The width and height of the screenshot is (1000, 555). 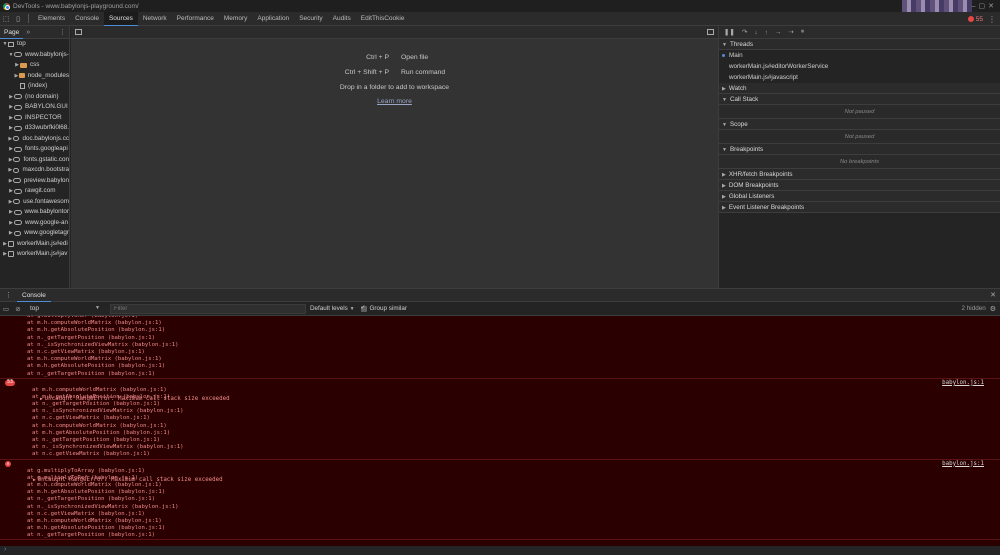 What do you see at coordinates (208, 308) in the screenshot?
I see `console-filter-input` at bounding box center [208, 308].